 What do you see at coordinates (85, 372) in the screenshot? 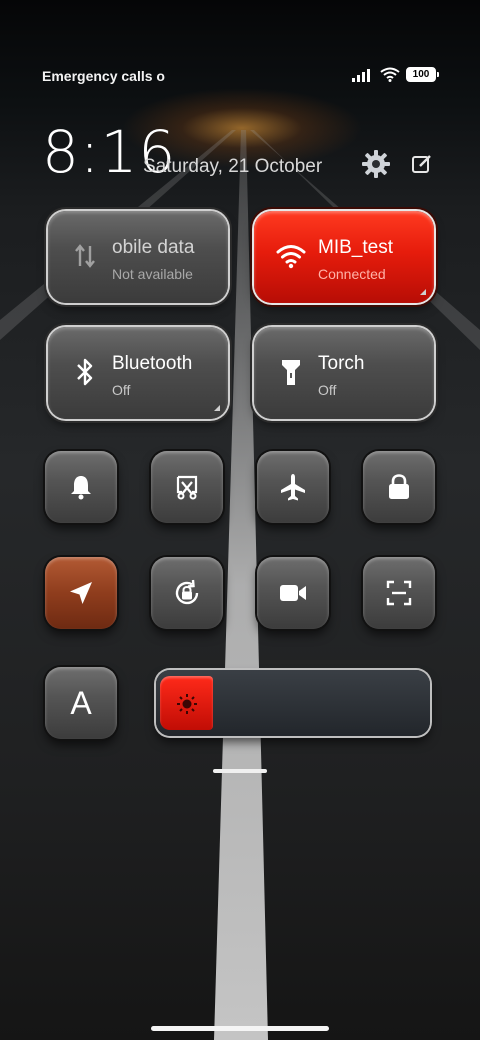
I see `bluetooth-icon` at bounding box center [85, 372].